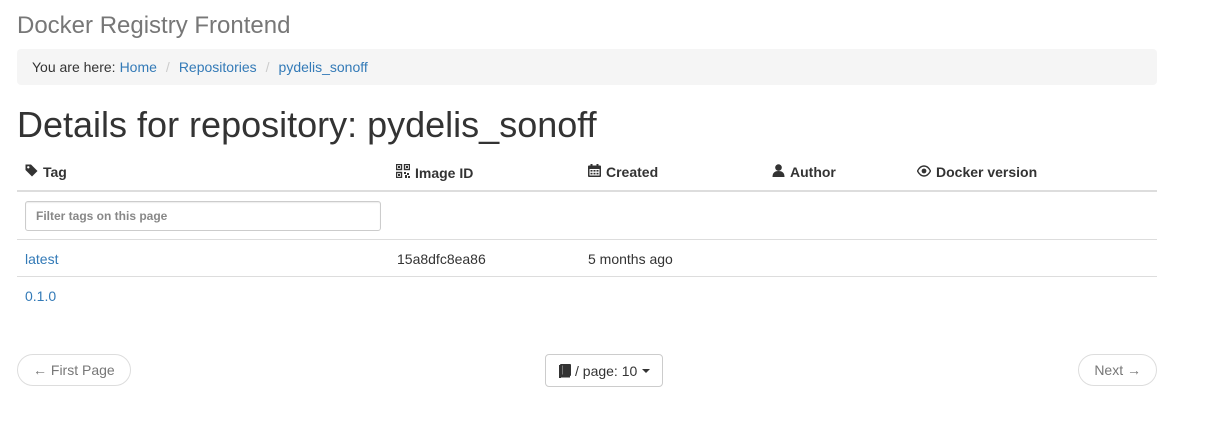 The height and width of the screenshot is (432, 1214). Describe the element at coordinates (632, 172) in the screenshot. I see `column-header-label: Created` at that location.